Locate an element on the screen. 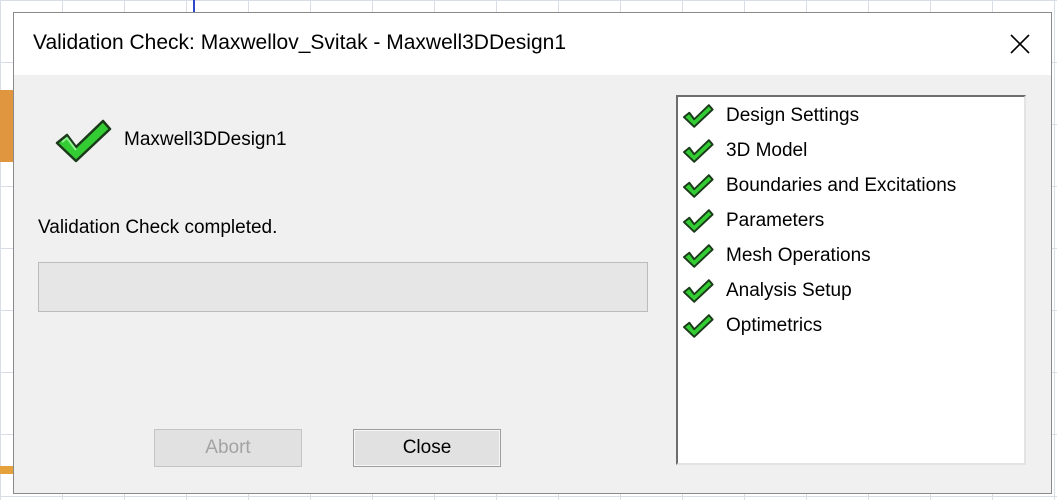 This screenshot has width=1057, height=500. list-item-label: Analysis Setup is located at coordinates (789, 290).